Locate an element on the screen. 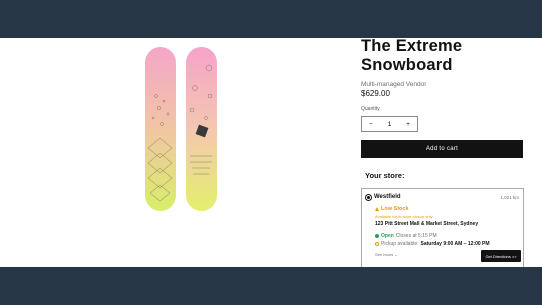 The height and width of the screenshot is (305, 542). footer-band is located at coordinates (271, 286).